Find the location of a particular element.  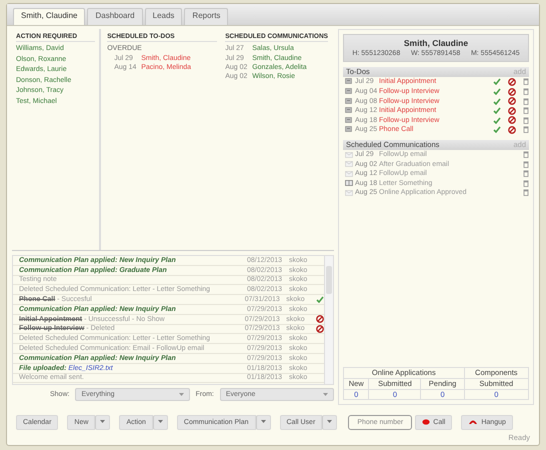

scrollbar is located at coordinates (328, 320).